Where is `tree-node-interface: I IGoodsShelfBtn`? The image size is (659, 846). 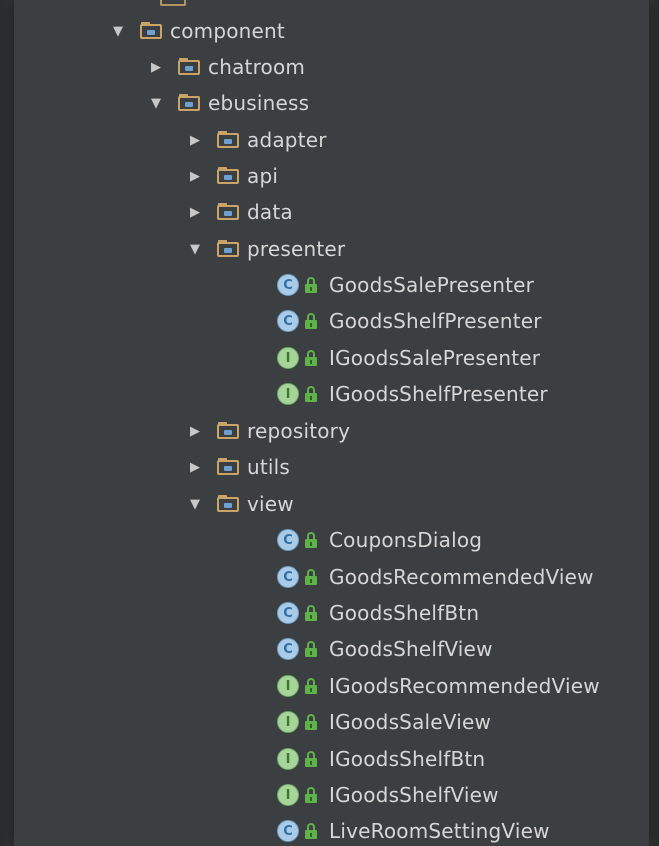
tree-node-interface: I IGoodsShelfBtn is located at coordinates (381, 759).